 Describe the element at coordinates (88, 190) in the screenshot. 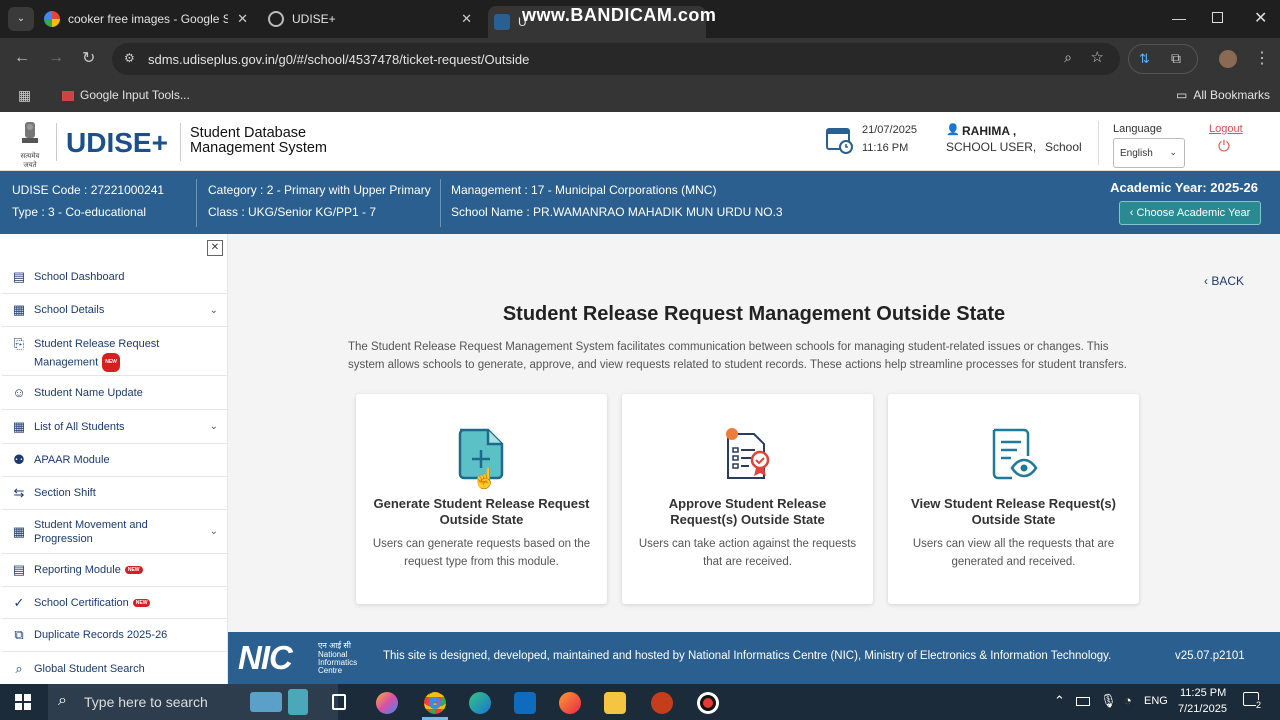

I see `udise-code: UDISE Code : 27221000241` at that location.